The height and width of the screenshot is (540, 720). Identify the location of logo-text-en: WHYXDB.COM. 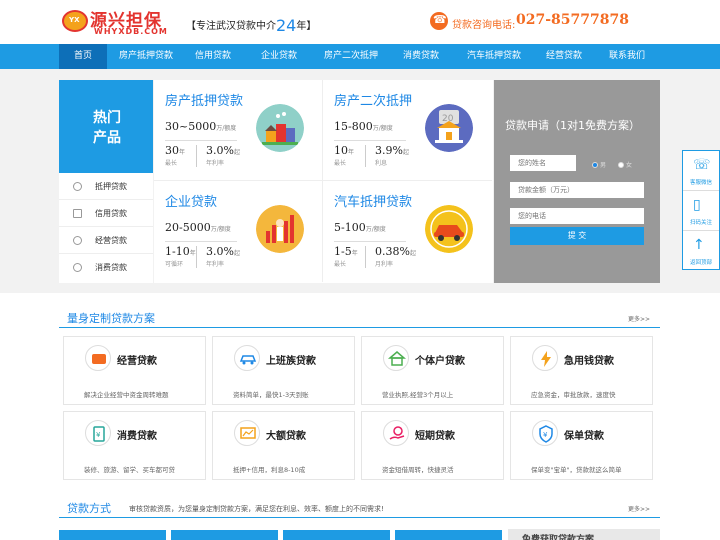
(131, 31).